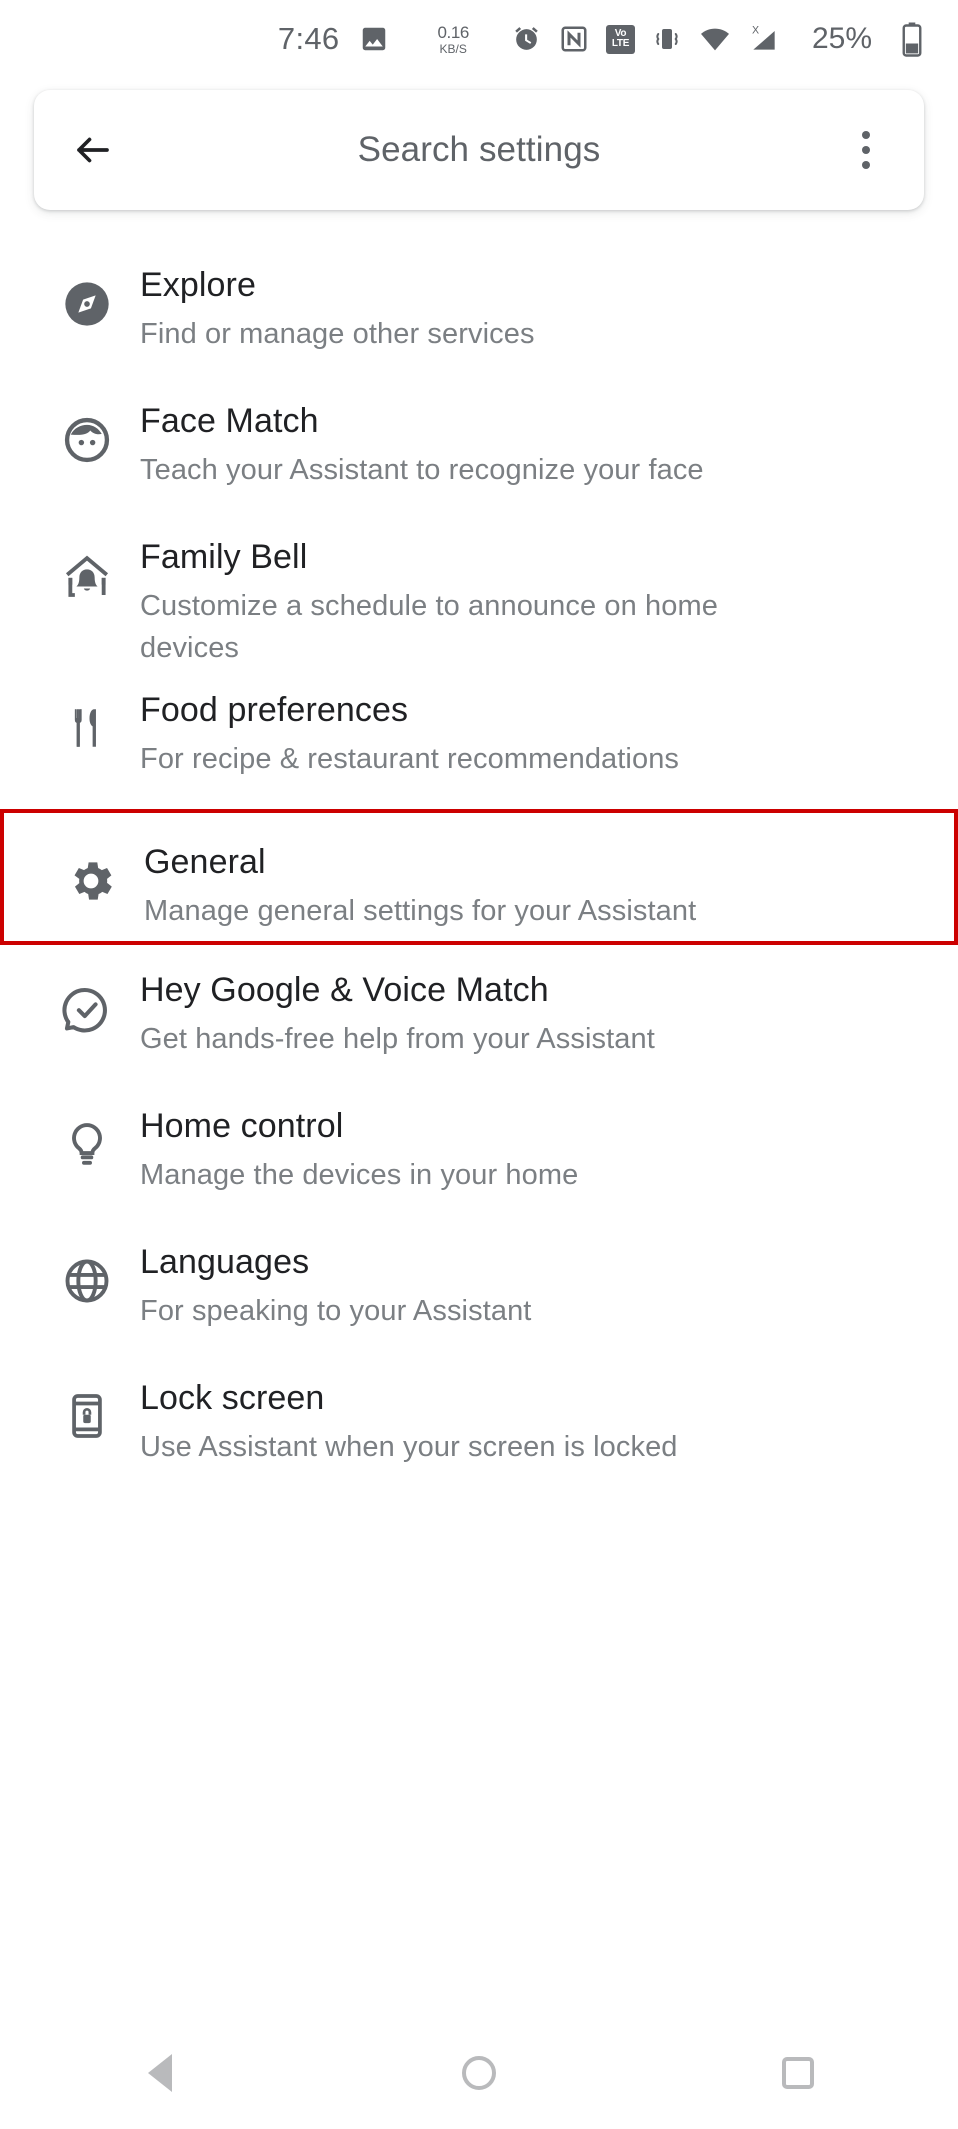  I want to click on mobile-signal-off-icon: X, so click(764, 39).